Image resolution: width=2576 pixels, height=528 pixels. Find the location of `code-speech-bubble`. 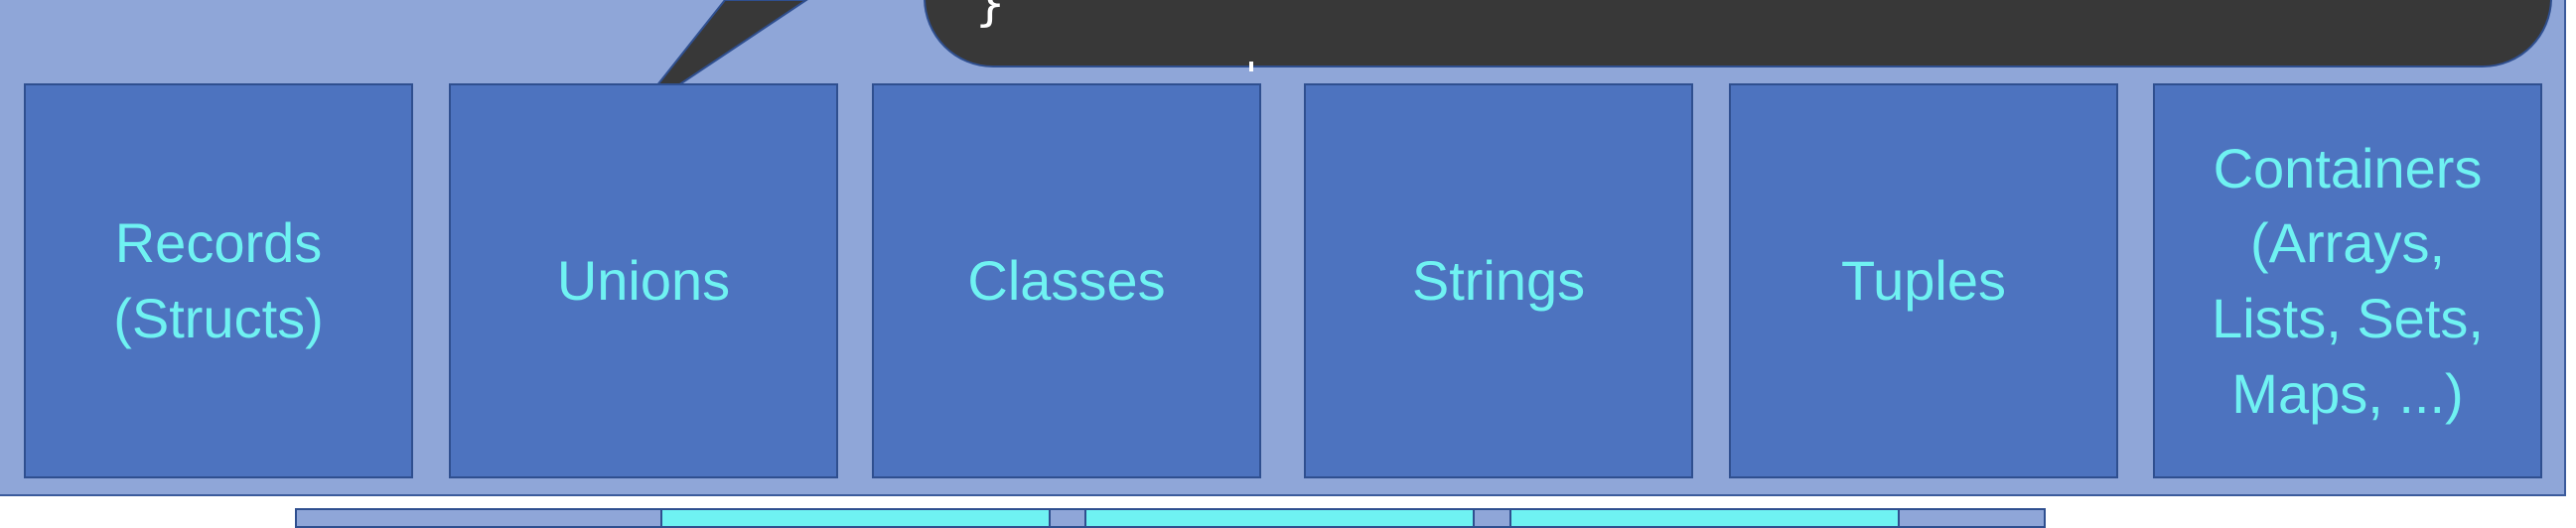

code-speech-bubble is located at coordinates (1738, 33).